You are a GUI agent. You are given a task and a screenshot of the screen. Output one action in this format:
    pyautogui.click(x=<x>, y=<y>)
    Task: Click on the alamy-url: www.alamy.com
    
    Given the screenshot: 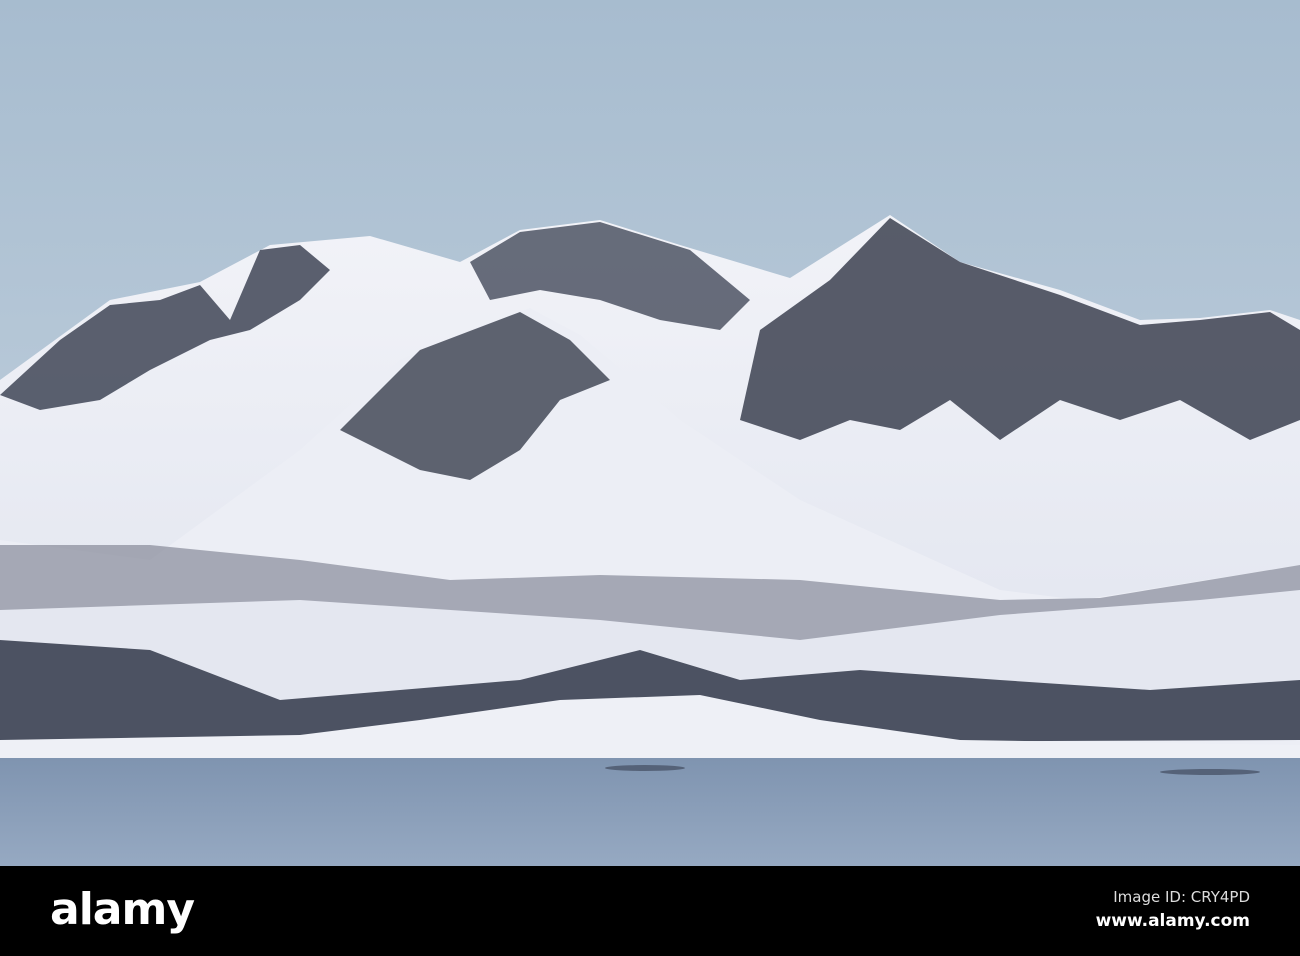 What is the action you would take?
    pyautogui.click(x=1172, y=921)
    